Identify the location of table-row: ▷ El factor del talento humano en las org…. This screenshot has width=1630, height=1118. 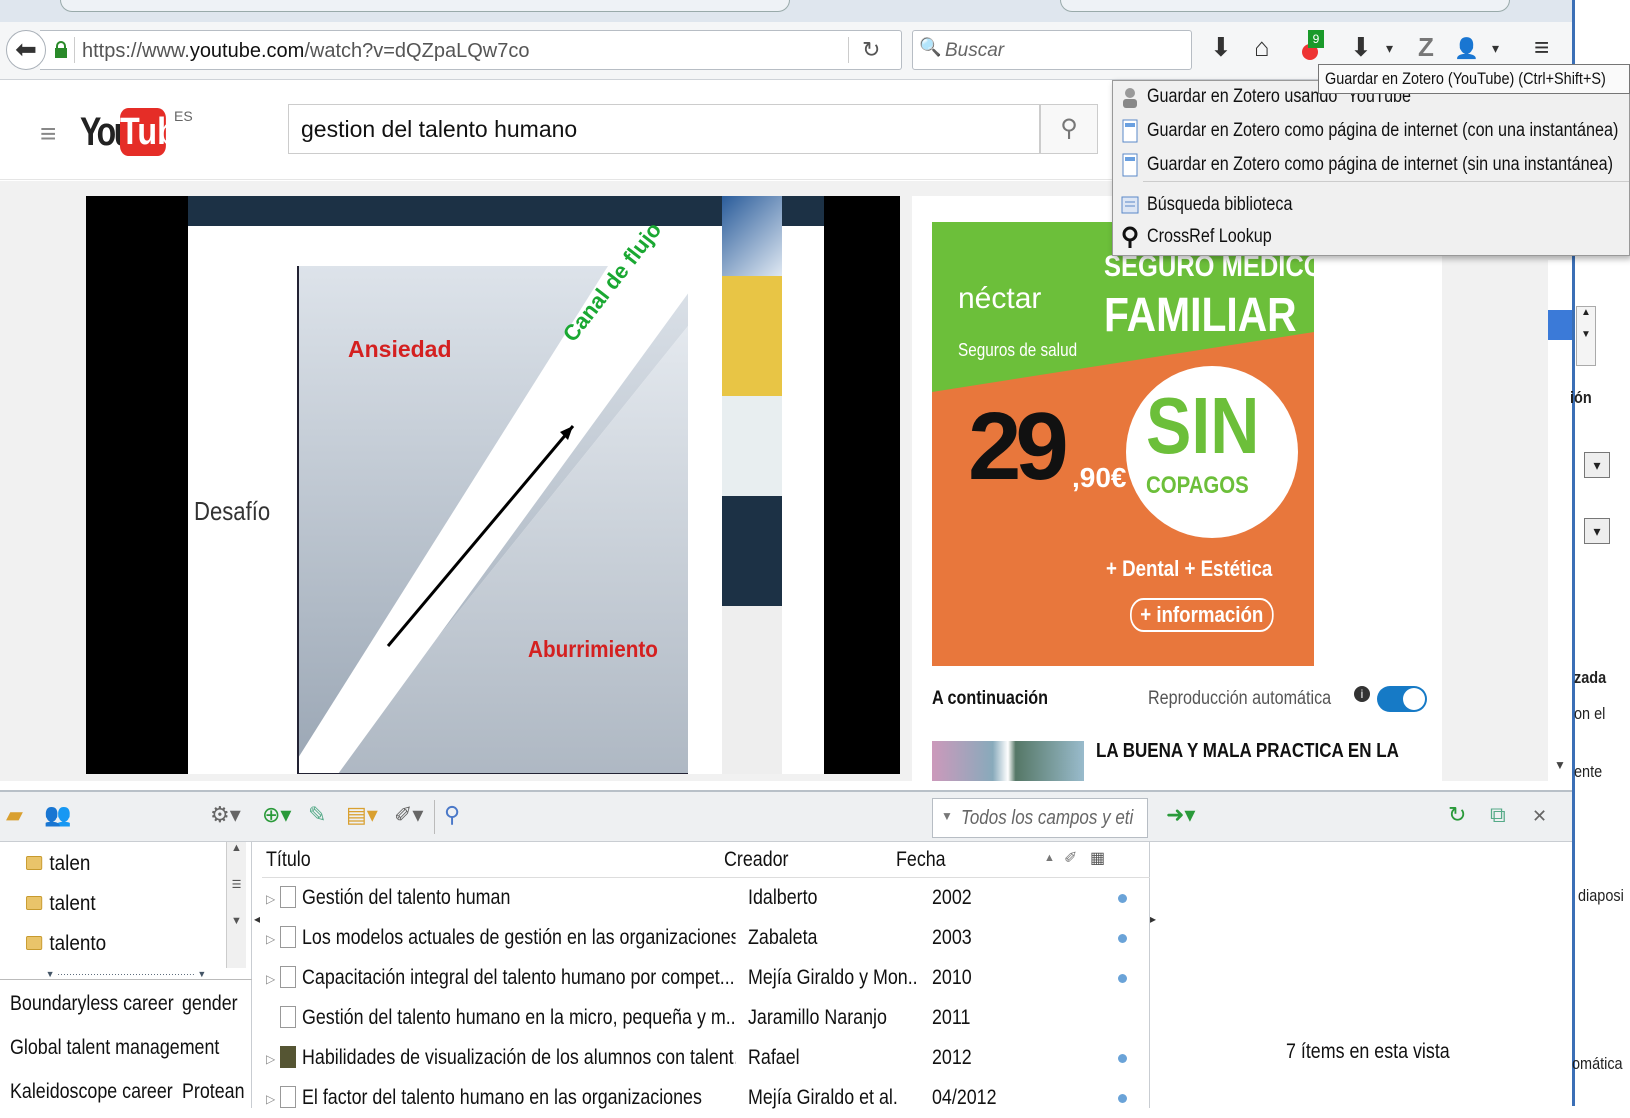
(706, 1098).